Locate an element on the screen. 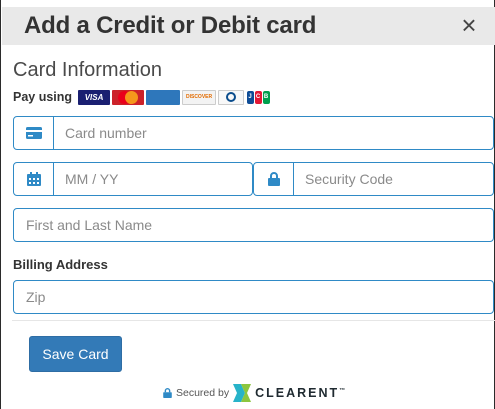 The height and width of the screenshot is (409, 495). lock-icon-addon is located at coordinates (274, 179).